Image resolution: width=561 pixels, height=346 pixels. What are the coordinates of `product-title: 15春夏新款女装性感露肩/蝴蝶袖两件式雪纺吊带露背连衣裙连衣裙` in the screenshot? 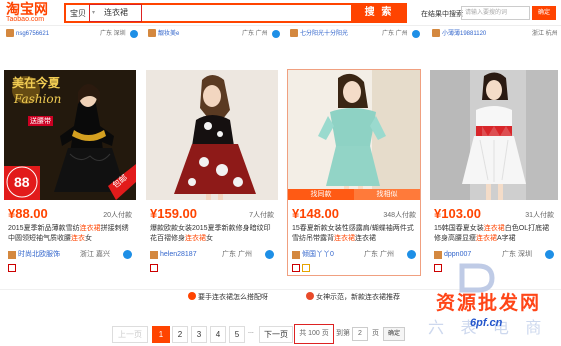 It's located at (355, 234).